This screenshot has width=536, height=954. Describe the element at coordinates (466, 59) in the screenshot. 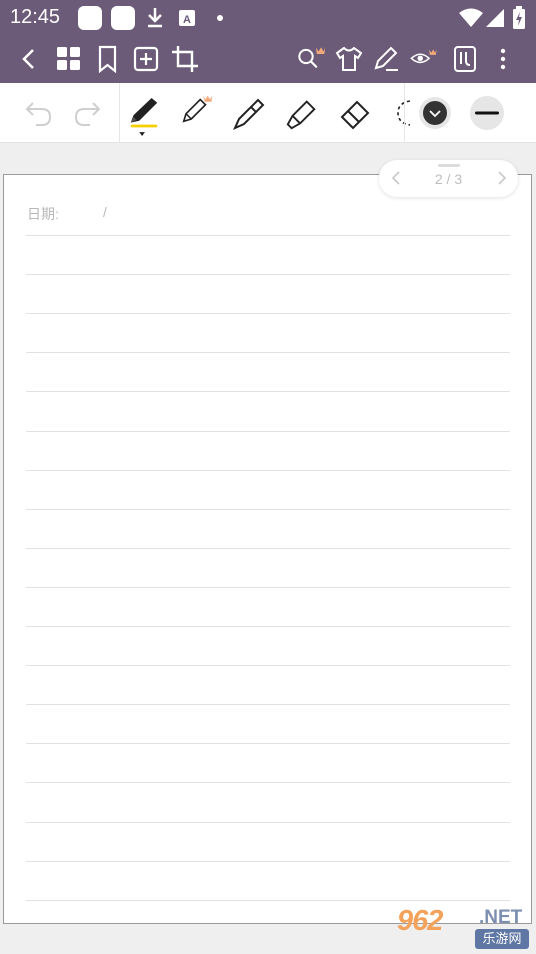

I see `template-icon` at that location.